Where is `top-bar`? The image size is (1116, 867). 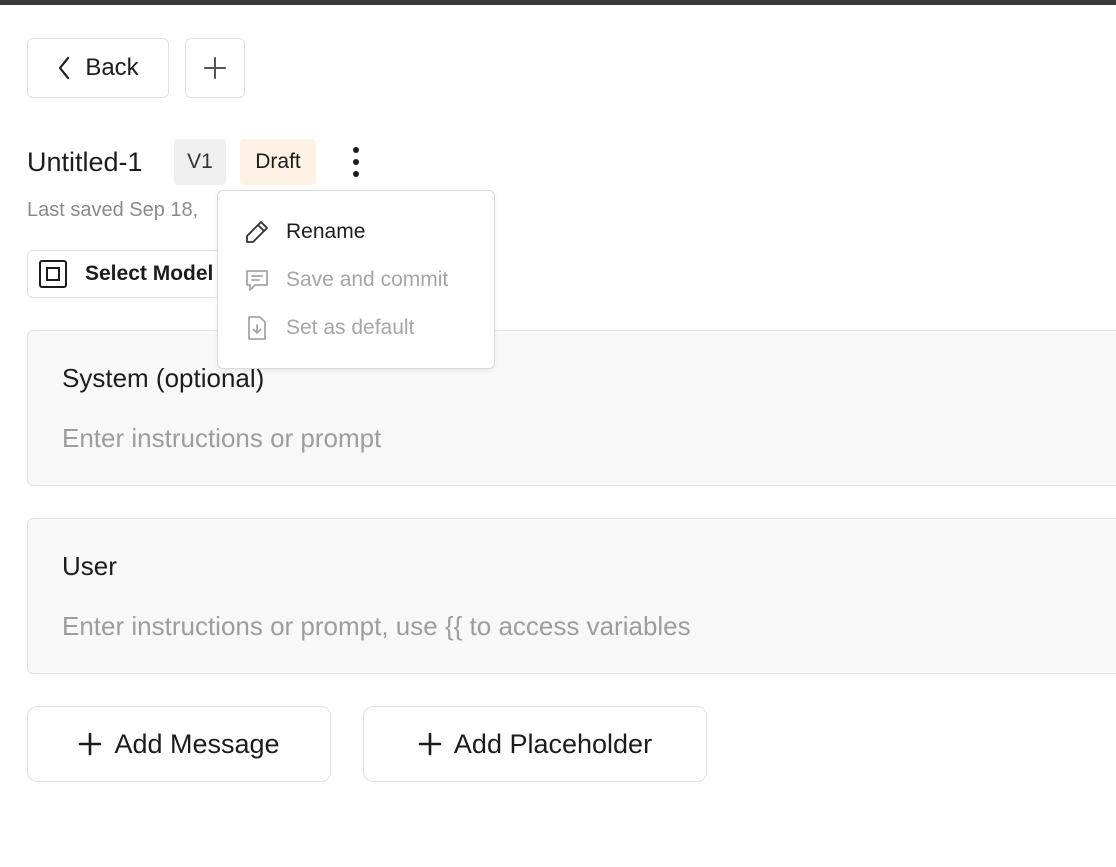 top-bar is located at coordinates (558, 2).